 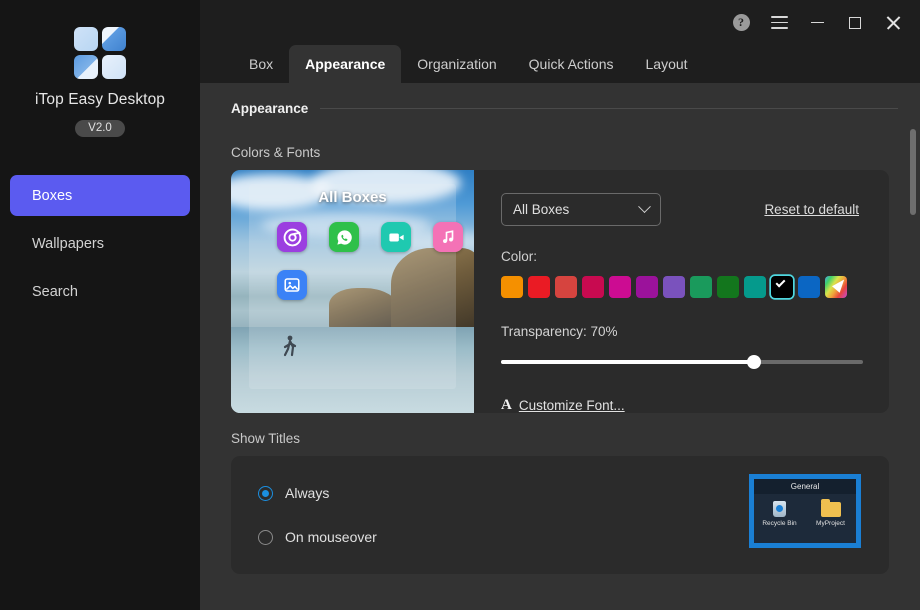 I want to click on preview-app-icons-row2, so click(x=375, y=285).